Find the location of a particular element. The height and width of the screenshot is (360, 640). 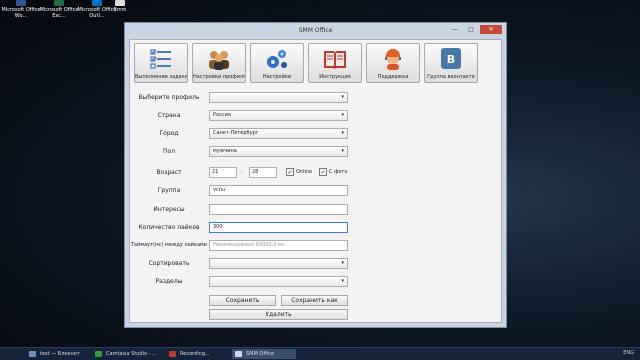

interests-row: Интересы is located at coordinates (280, 210).